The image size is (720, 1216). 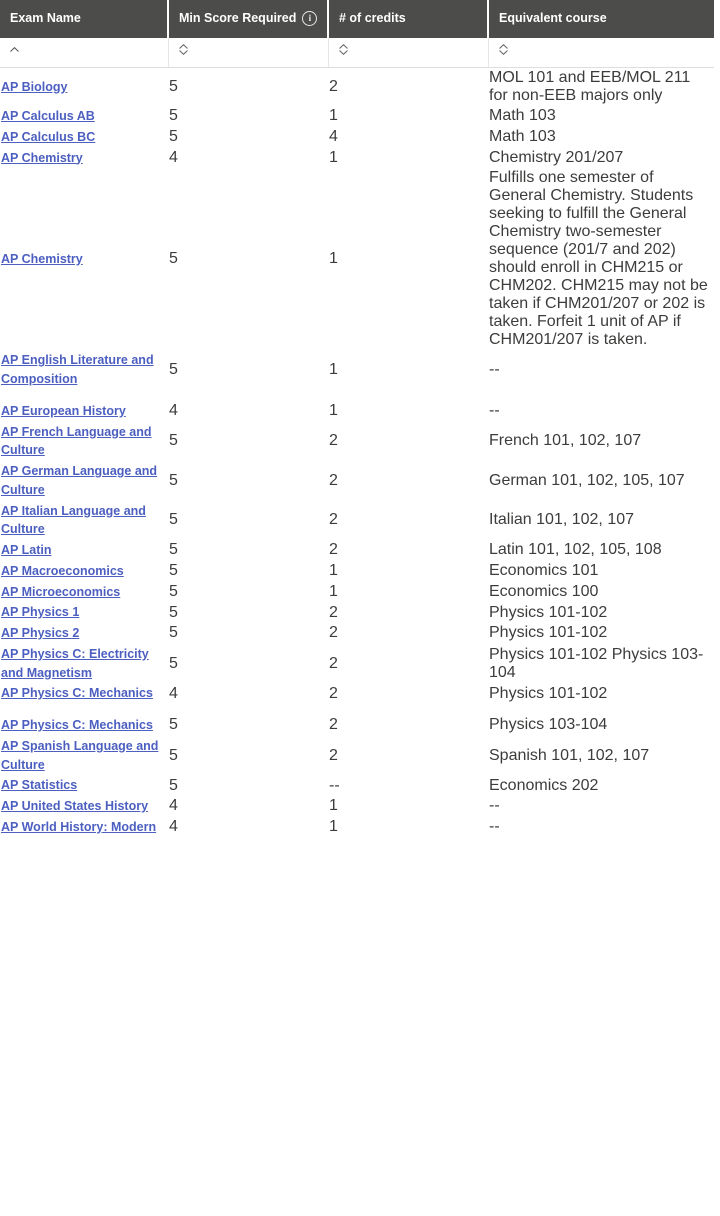 What do you see at coordinates (372, 18) in the screenshot?
I see `column-header-credits-label: # of credits` at bounding box center [372, 18].